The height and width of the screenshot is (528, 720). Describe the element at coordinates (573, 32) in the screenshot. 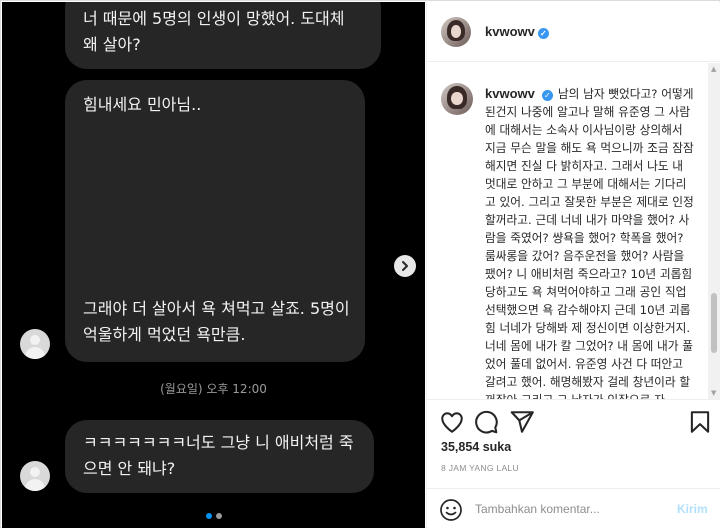

I see `post-header: kvwowv ✓` at that location.